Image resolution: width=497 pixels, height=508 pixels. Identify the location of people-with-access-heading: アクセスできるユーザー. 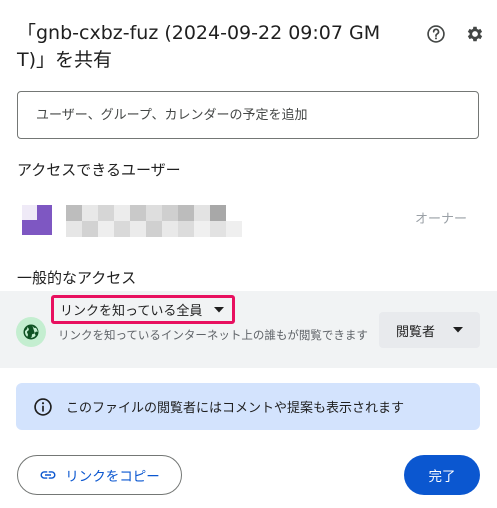
(99, 170).